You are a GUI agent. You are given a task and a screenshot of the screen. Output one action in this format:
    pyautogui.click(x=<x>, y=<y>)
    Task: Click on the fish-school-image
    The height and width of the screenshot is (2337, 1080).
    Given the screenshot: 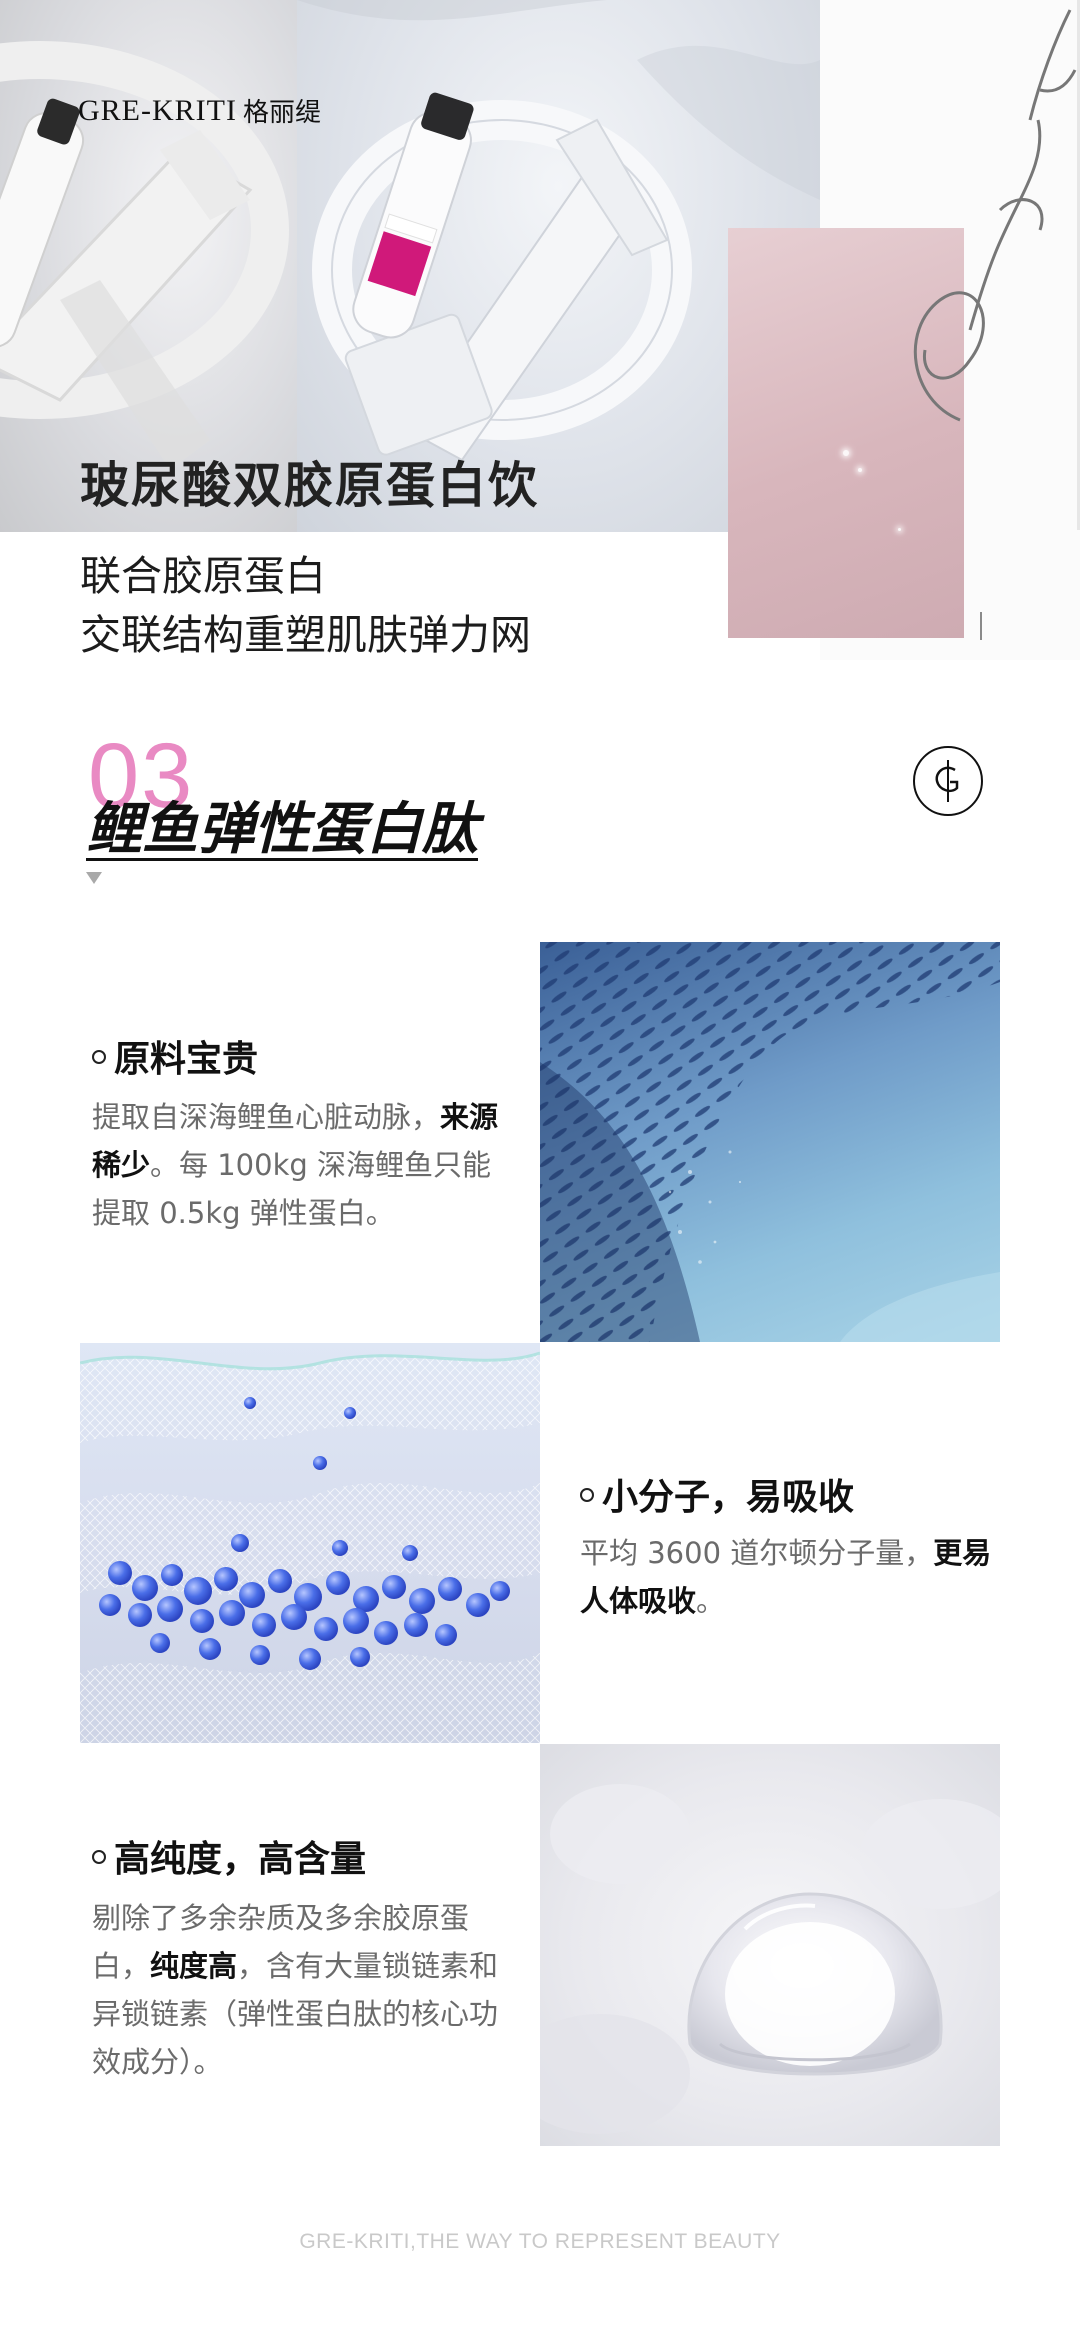 What is the action you would take?
    pyautogui.click(x=770, y=1142)
    